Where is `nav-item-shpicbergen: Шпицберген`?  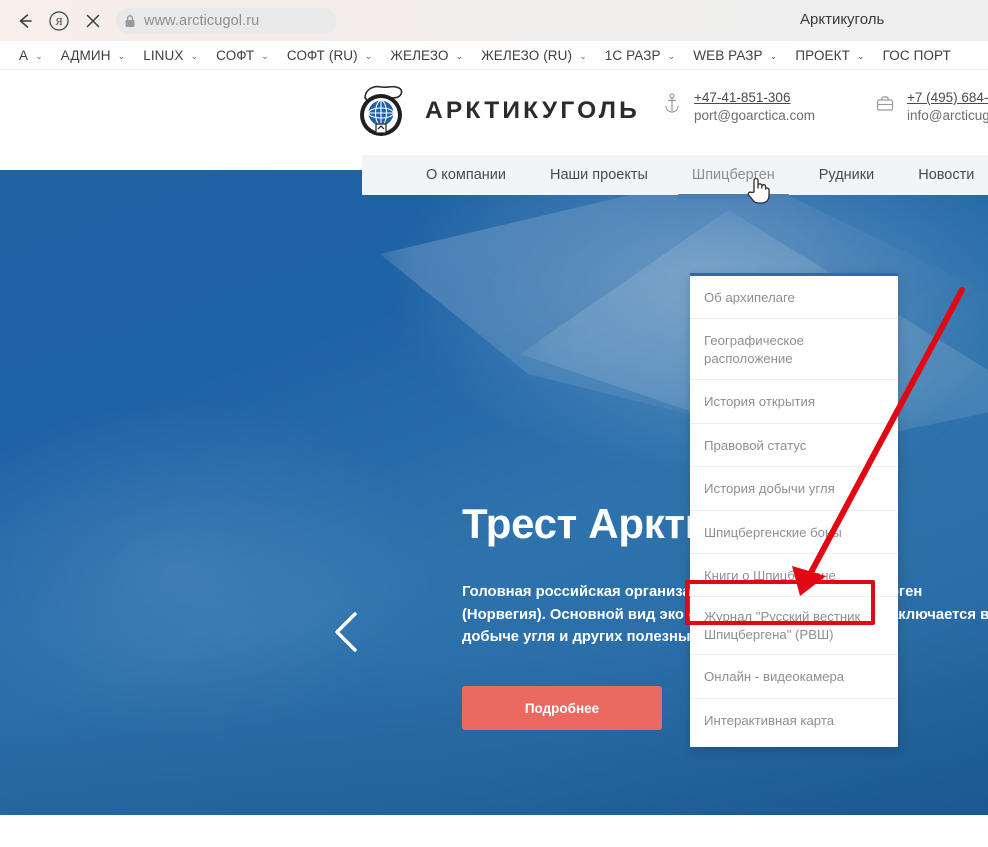 nav-item-shpicbergen: Шпицберген is located at coordinates (733, 177).